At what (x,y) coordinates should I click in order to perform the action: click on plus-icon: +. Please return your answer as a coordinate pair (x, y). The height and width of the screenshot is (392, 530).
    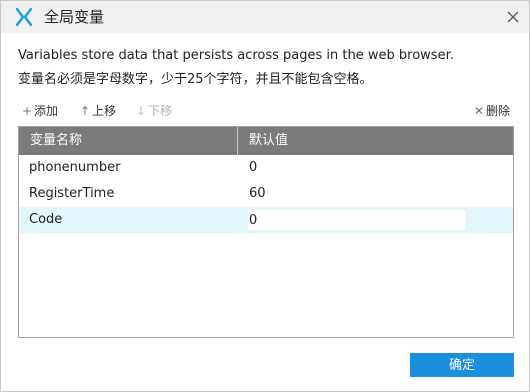
    Looking at the image, I should click on (27, 111).